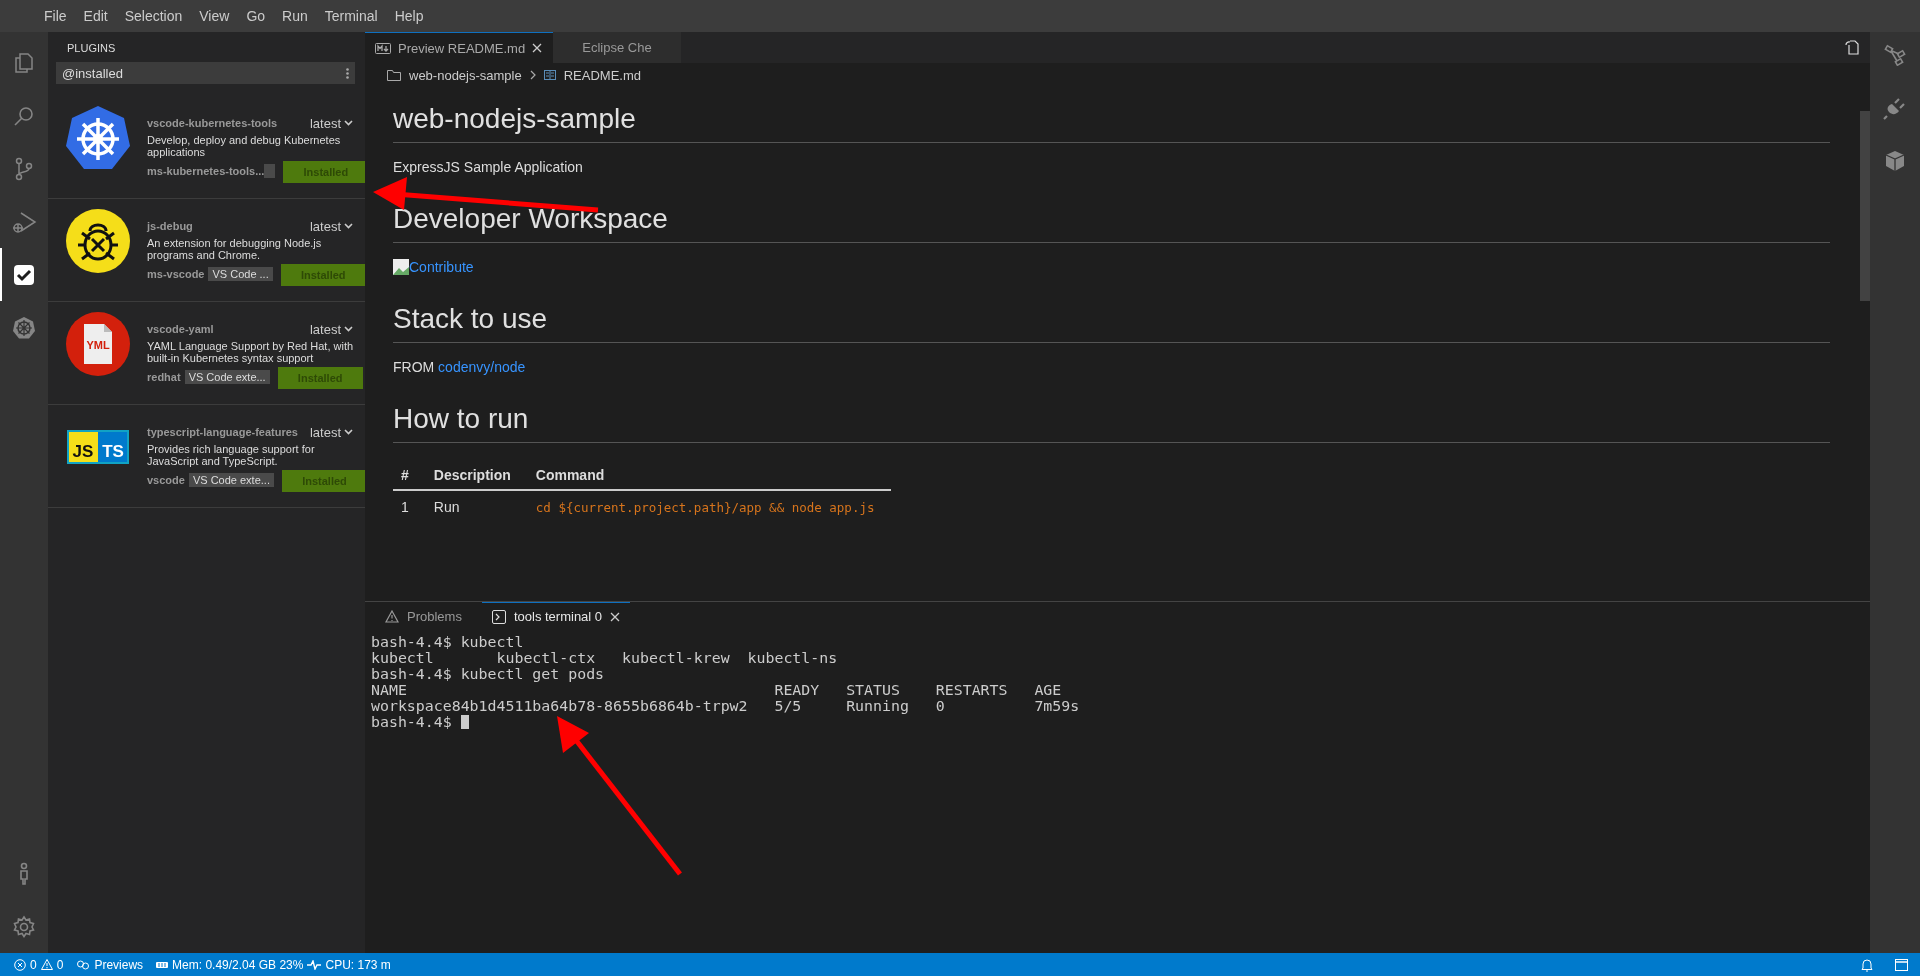 Image resolution: width=1920 pixels, height=976 pixels. Describe the element at coordinates (1895, 161) in the screenshot. I see `cube-icon` at that location.